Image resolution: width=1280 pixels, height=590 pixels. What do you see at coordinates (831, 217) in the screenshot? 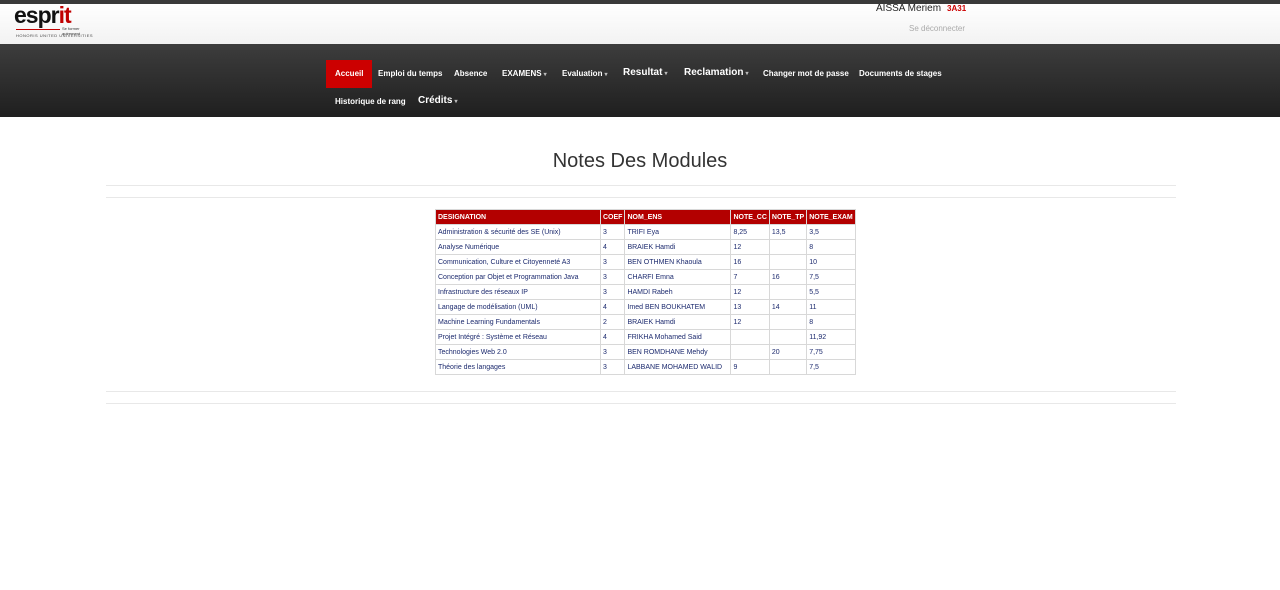
I see `col-header-note-exam: NOTE_EXAM` at bounding box center [831, 217].